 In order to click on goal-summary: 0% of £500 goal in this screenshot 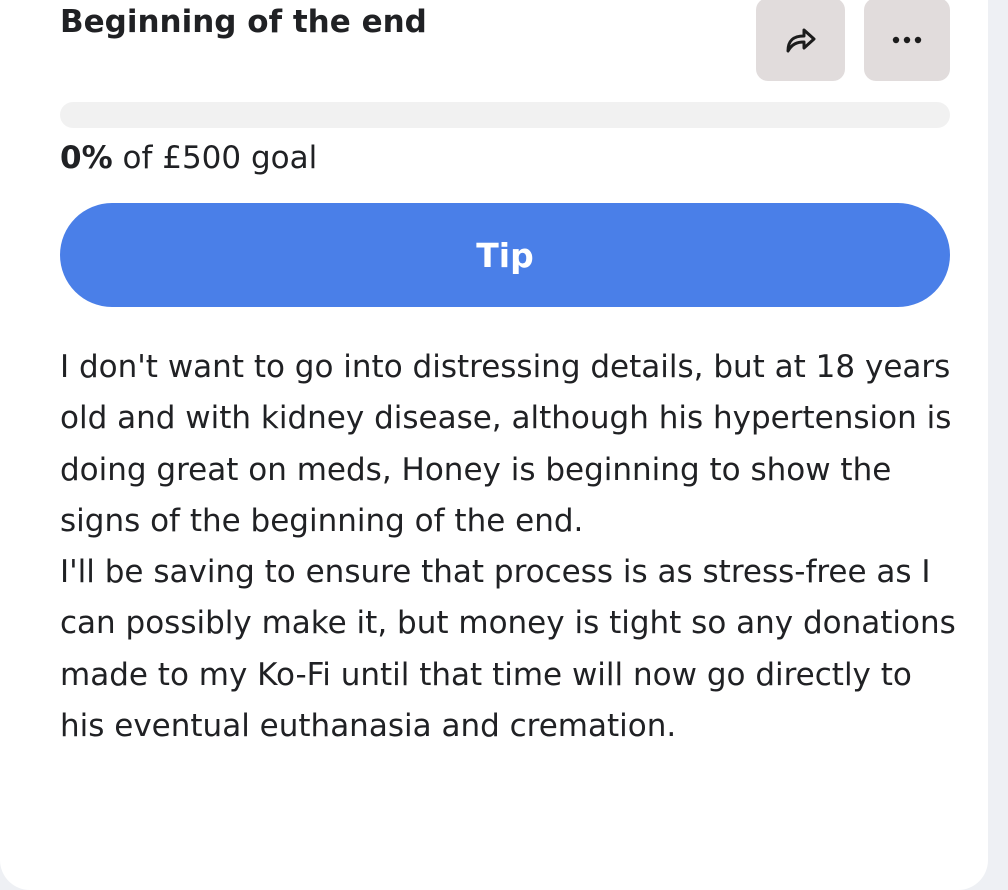, I will do `click(188, 158)`.